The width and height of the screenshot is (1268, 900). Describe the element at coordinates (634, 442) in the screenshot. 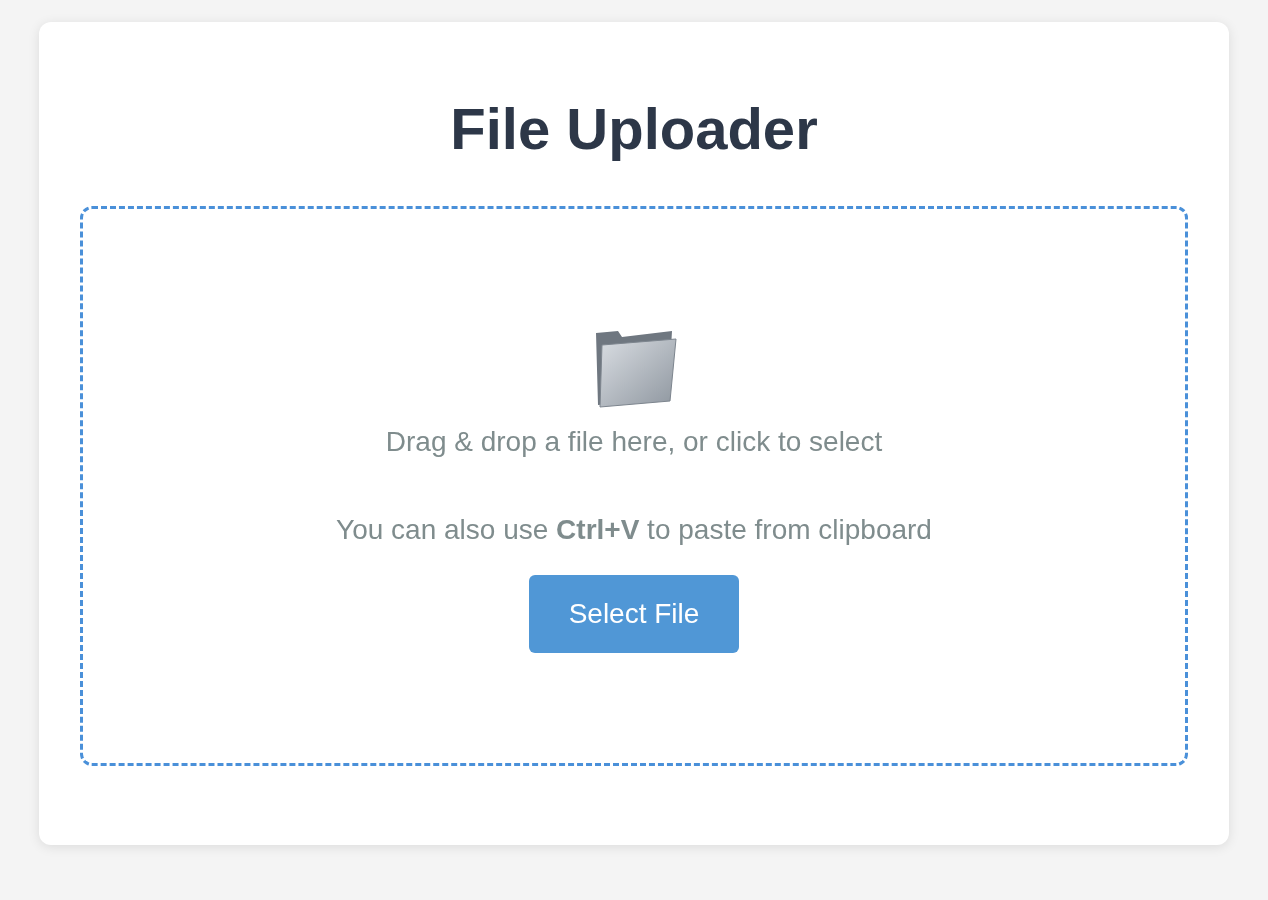

I see `drop-instruction: Drag & drop a file here, or click to select` at that location.